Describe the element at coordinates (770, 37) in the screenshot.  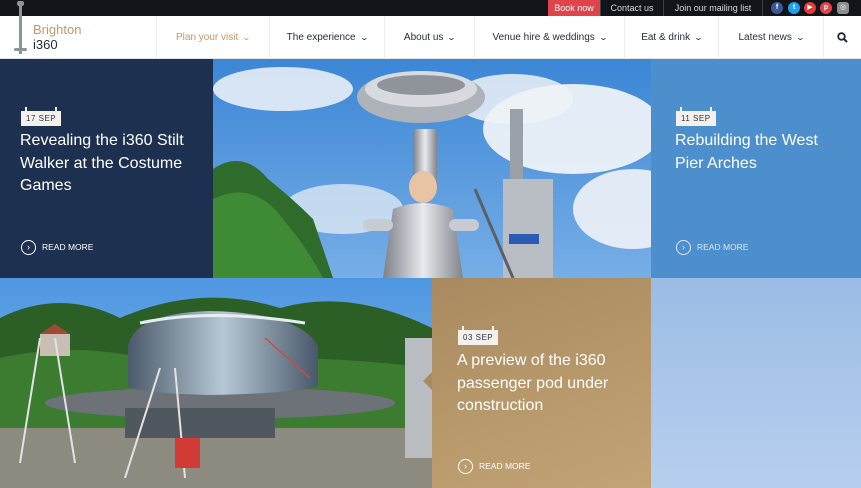
I see `nav-latest-news: Latest news ⌄` at that location.